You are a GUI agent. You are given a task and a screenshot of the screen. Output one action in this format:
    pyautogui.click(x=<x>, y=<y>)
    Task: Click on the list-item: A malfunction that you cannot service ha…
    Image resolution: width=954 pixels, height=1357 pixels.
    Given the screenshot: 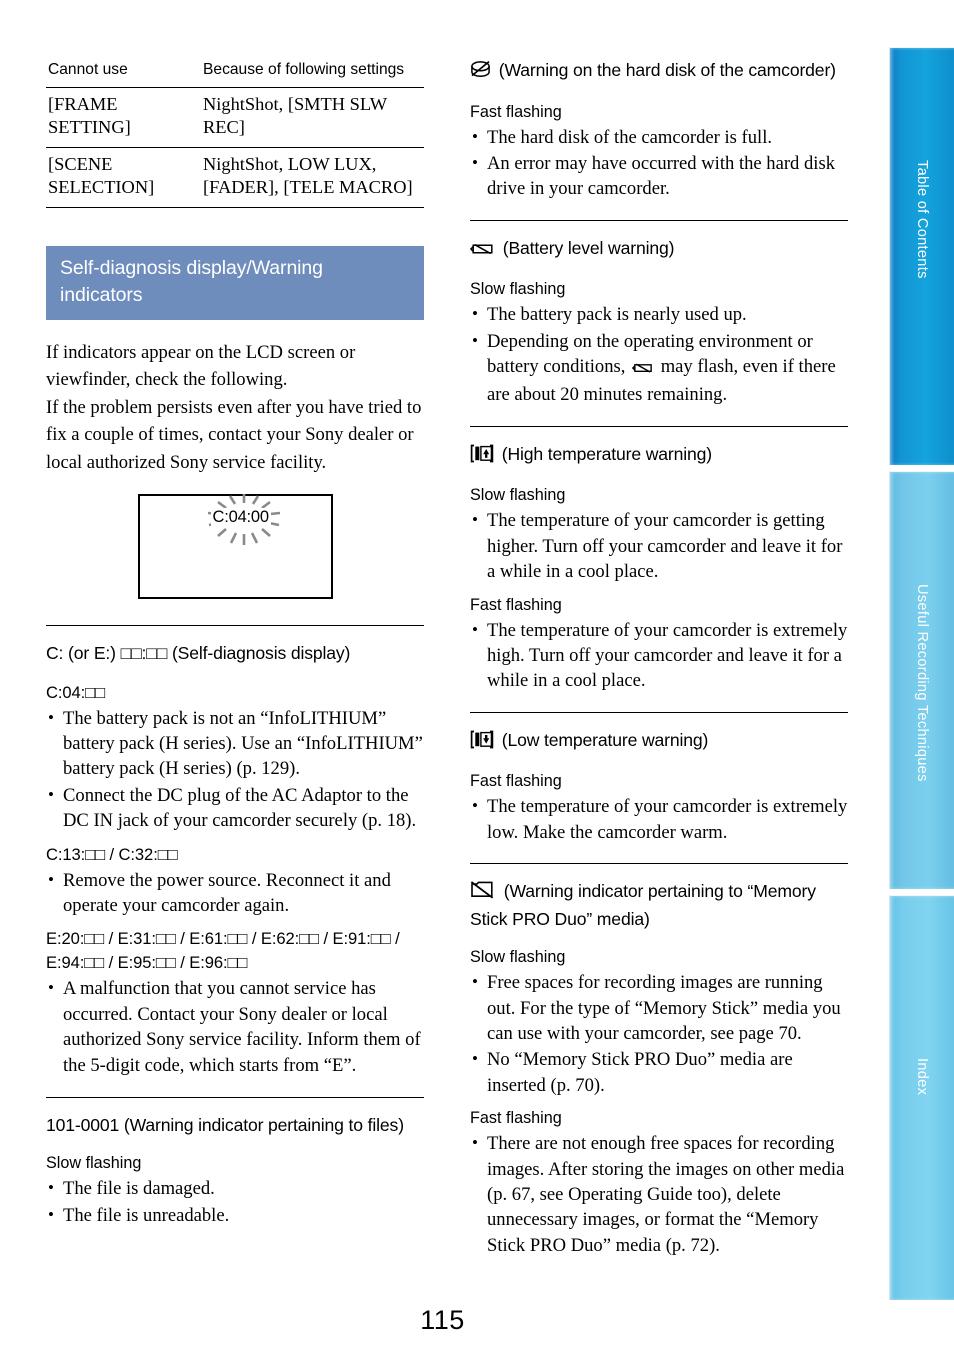 What is the action you would take?
    pyautogui.click(x=235, y=1026)
    